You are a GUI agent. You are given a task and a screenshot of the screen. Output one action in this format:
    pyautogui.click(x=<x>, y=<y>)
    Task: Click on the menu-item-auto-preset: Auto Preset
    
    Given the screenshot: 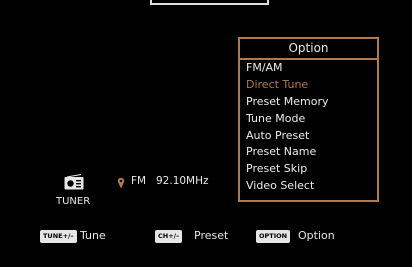 What is the action you would take?
    pyautogui.click(x=308, y=136)
    